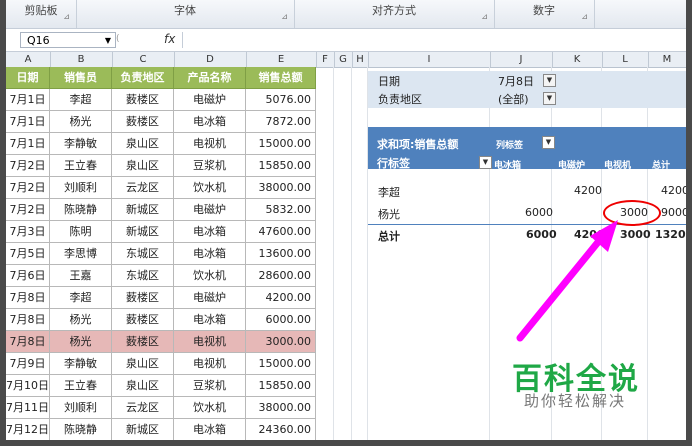  Describe the element at coordinates (281, 59) in the screenshot. I see `column-header-e: E` at that location.